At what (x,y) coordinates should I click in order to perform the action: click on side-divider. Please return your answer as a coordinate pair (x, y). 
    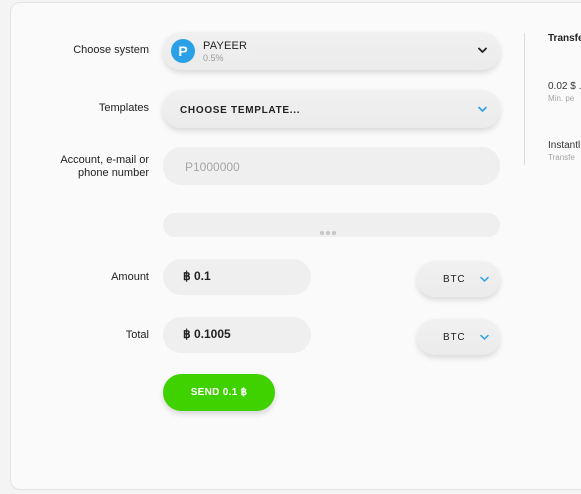
    Looking at the image, I should click on (524, 99).